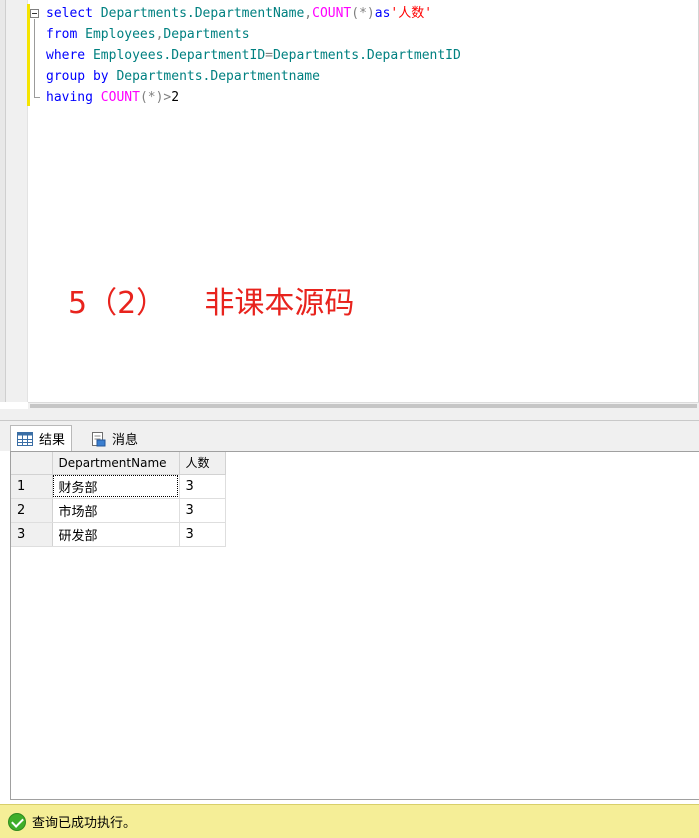 The image size is (699, 838). I want to click on row-number: 3, so click(32, 534).